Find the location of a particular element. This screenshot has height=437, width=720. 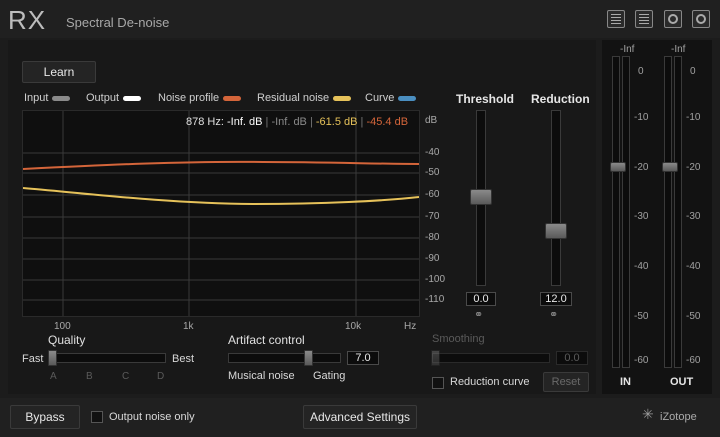

header-bar: RX Spectral De-noise is located at coordinates (360, 19).